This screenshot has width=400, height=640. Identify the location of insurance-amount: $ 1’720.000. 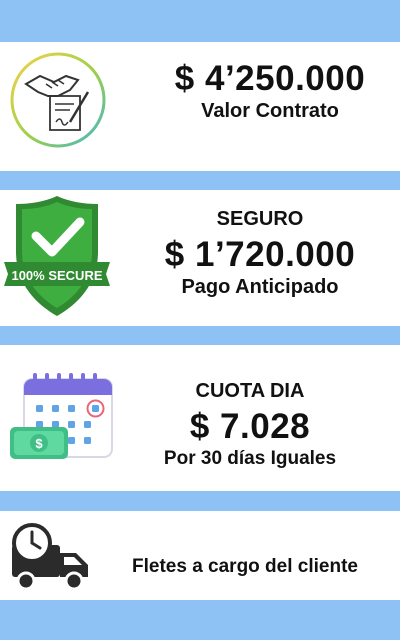
(260, 254).